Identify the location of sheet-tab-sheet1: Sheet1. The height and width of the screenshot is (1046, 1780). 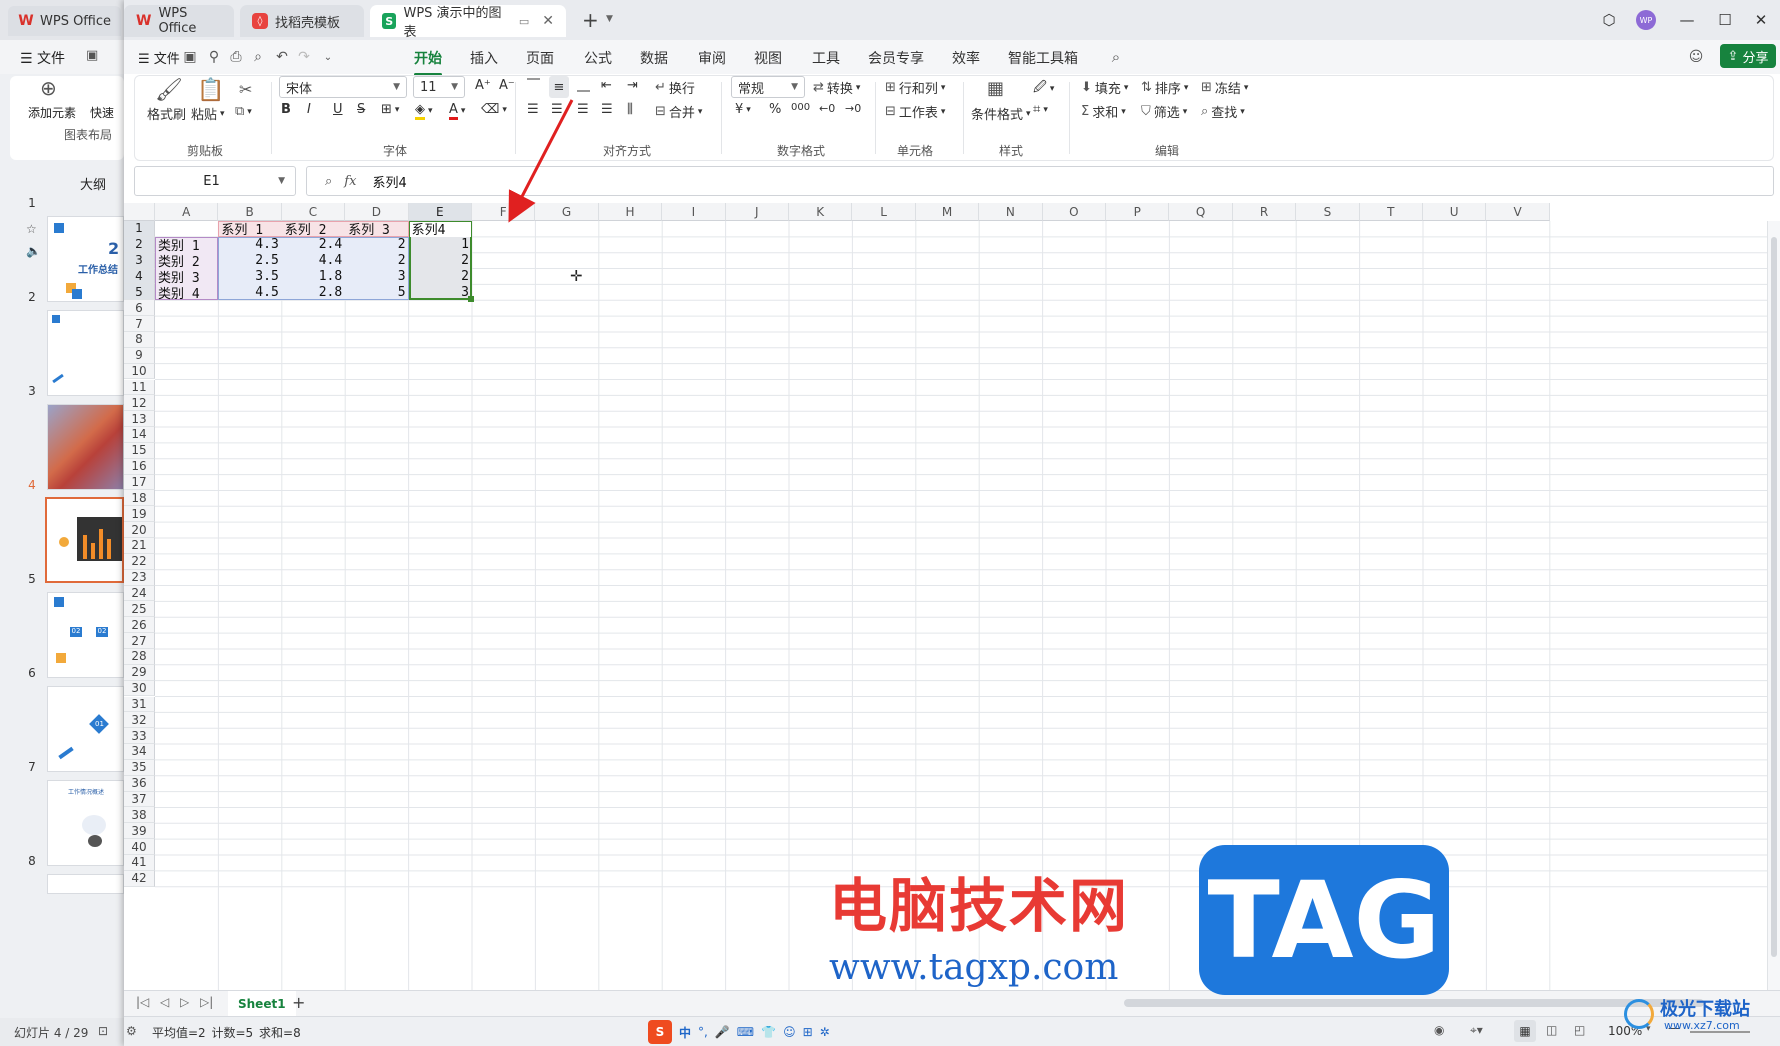
(262, 1003).